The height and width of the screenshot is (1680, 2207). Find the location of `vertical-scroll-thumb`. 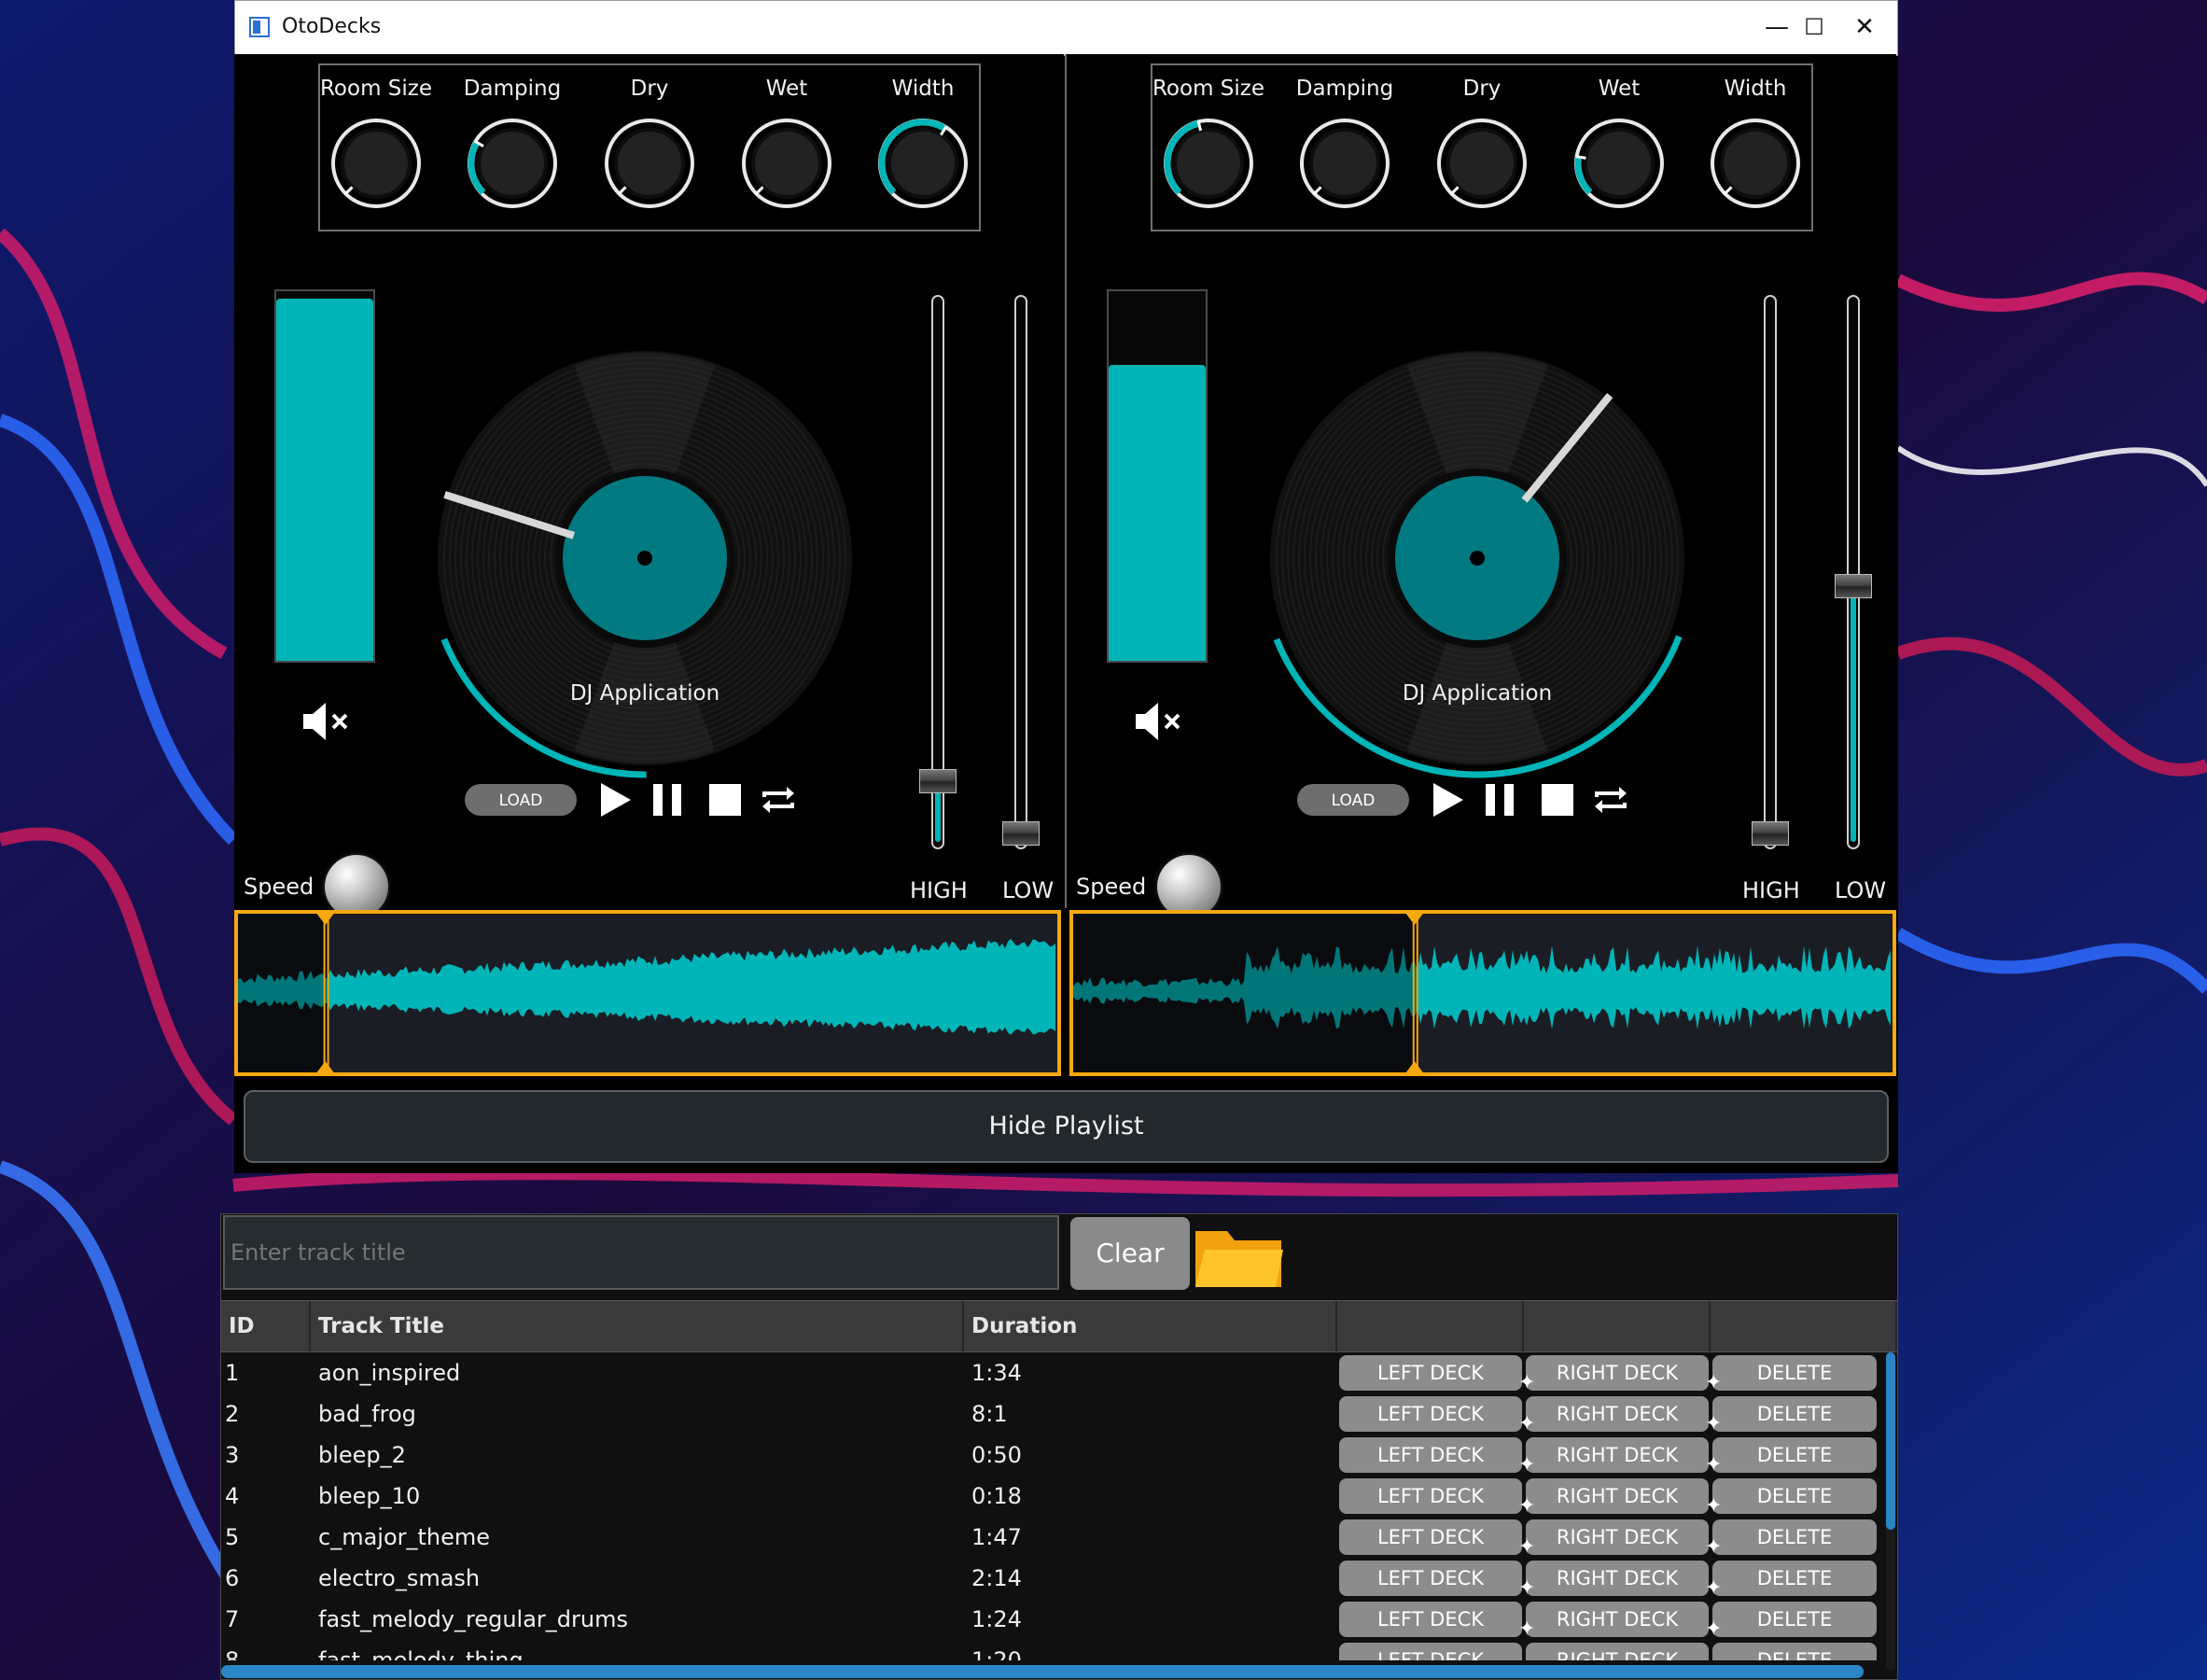

vertical-scroll-thumb is located at coordinates (1890, 1441).